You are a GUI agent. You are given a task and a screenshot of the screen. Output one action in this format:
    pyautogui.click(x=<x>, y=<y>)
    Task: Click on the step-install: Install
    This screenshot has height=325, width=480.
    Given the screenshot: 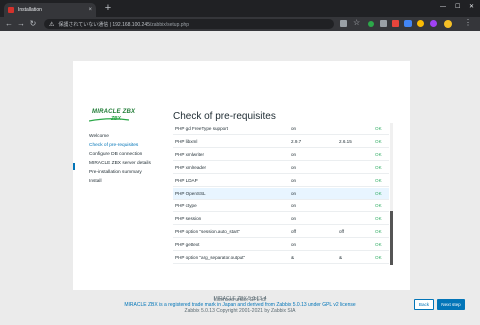 What is the action you would take?
    pyautogui.click(x=95, y=181)
    